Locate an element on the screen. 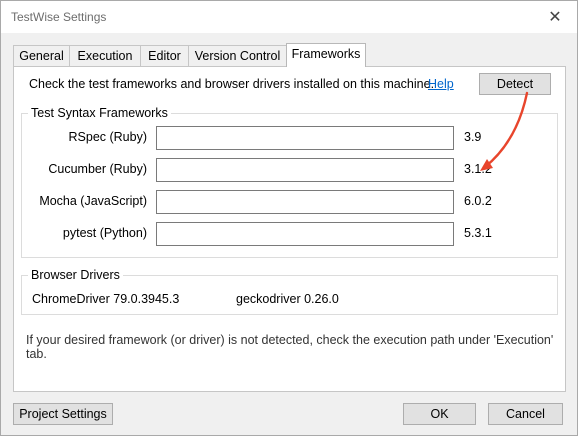  curved-arrow-icon is located at coordinates (504, 131).